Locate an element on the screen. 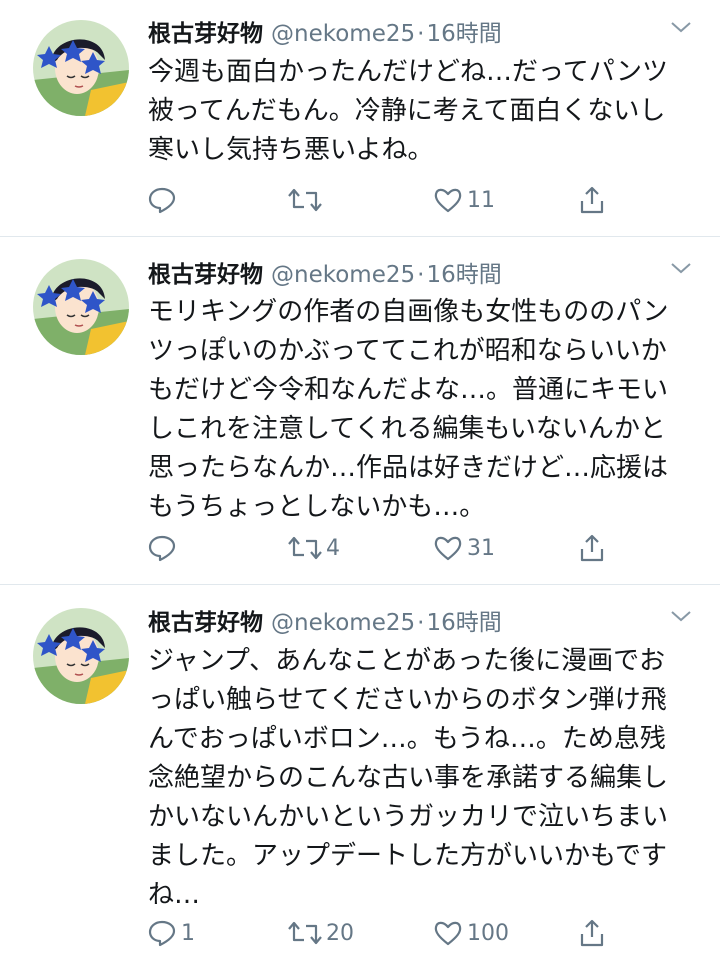  tweet-text-line: 今週も面白かったんだけどね…だってパンツ is located at coordinates (408, 72).